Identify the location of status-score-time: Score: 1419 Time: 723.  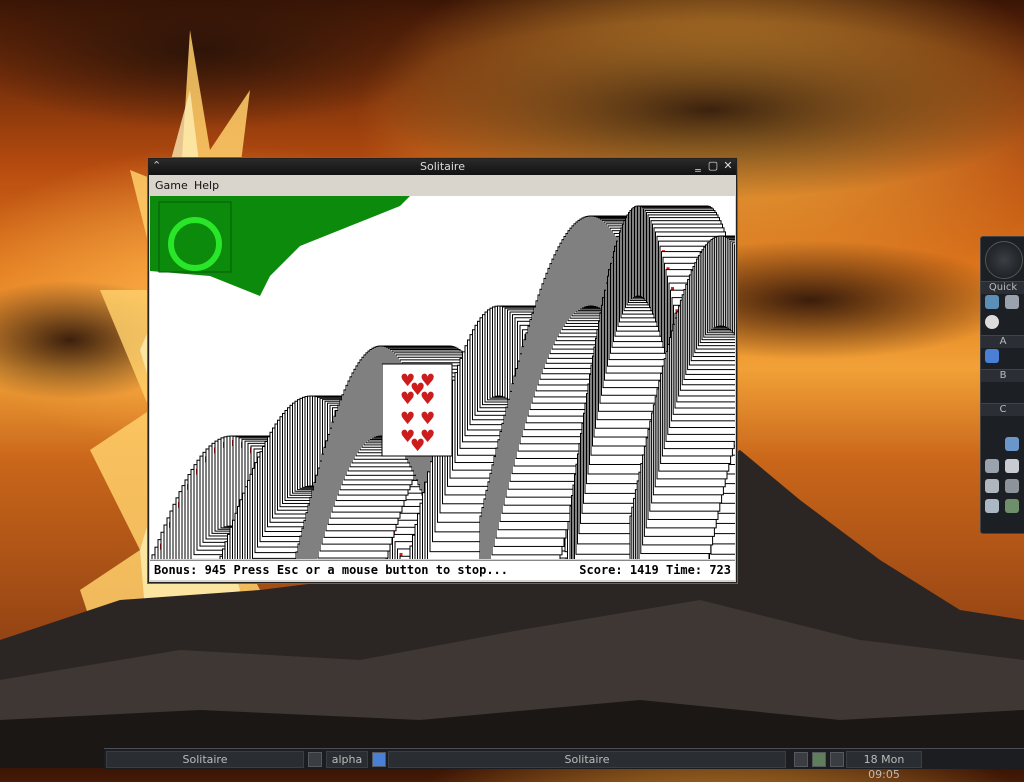
(655, 570).